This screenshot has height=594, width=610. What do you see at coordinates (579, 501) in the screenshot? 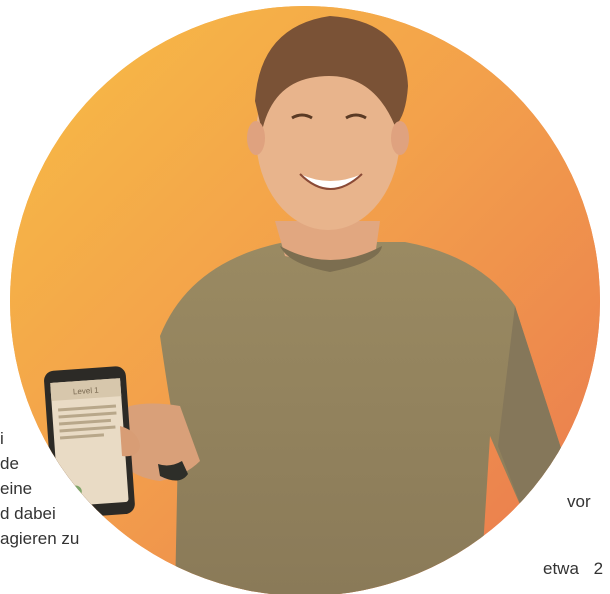
I see `article-fragment: vor` at bounding box center [579, 501].